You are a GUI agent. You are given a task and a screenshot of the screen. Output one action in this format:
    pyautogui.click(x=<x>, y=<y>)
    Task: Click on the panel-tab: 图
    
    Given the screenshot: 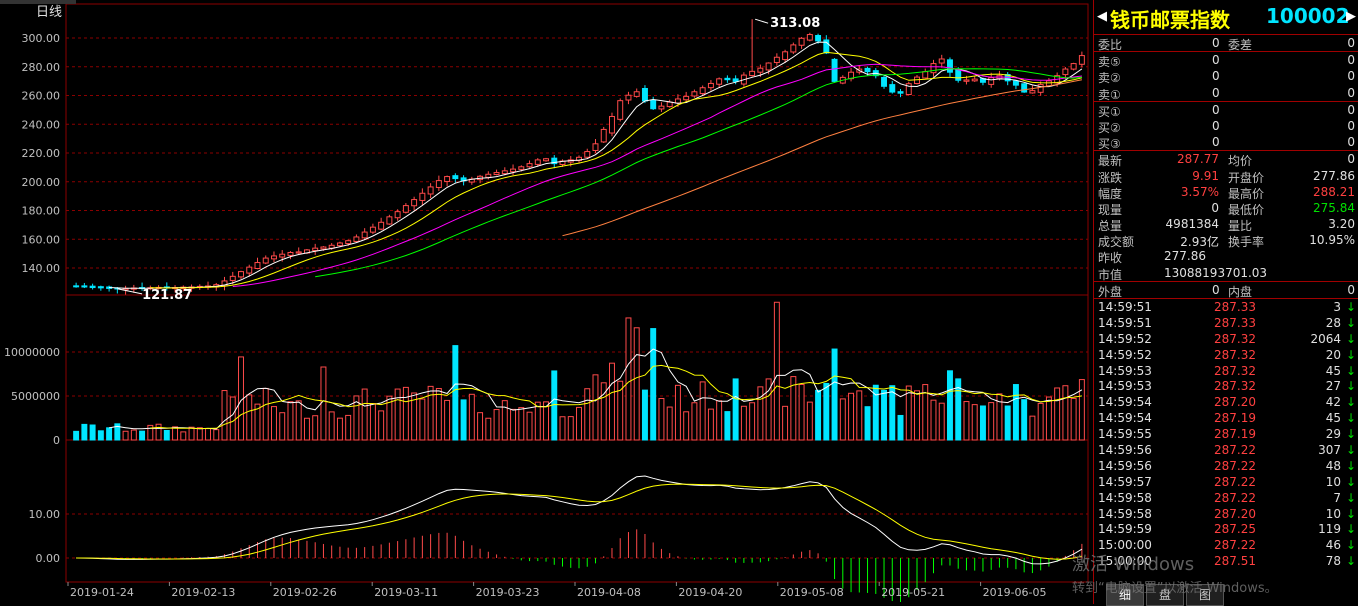 What is the action you would take?
    pyautogui.click(x=1205, y=595)
    